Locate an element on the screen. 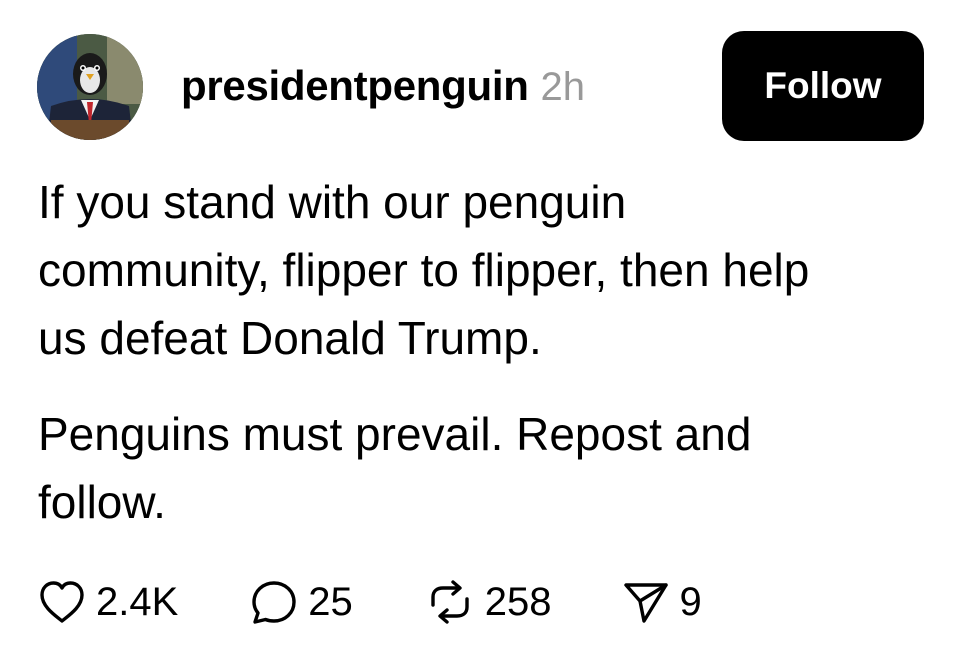 This screenshot has height=650, width=960. post-header: presidentpenguin 2h is located at coordinates (383, 88).